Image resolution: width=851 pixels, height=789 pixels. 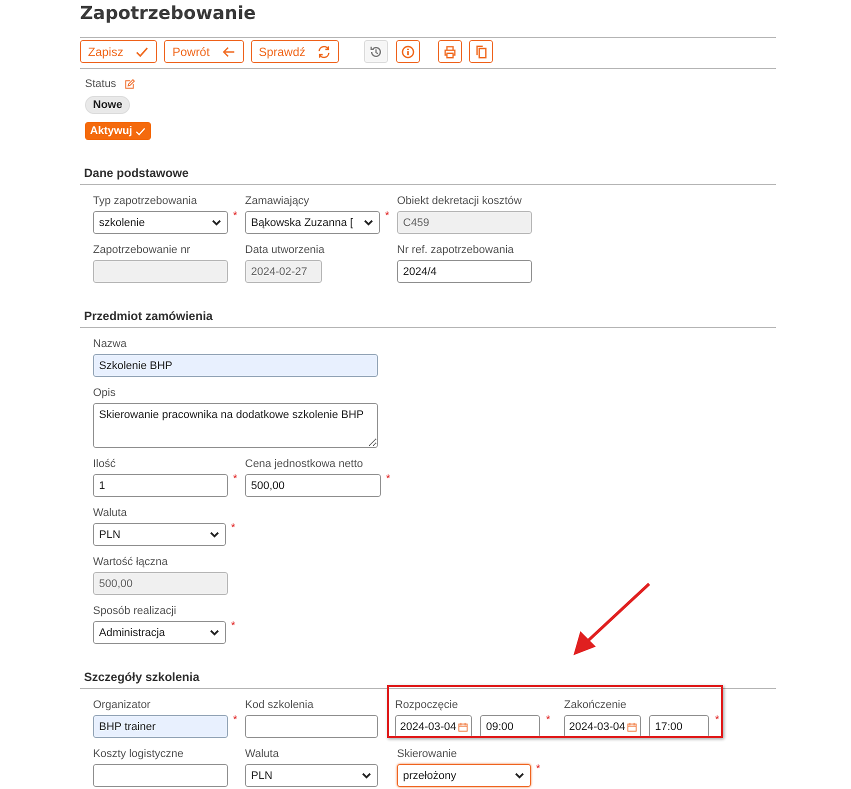 What do you see at coordinates (679, 726) in the screenshot?
I see `time-field: 17:00` at bounding box center [679, 726].